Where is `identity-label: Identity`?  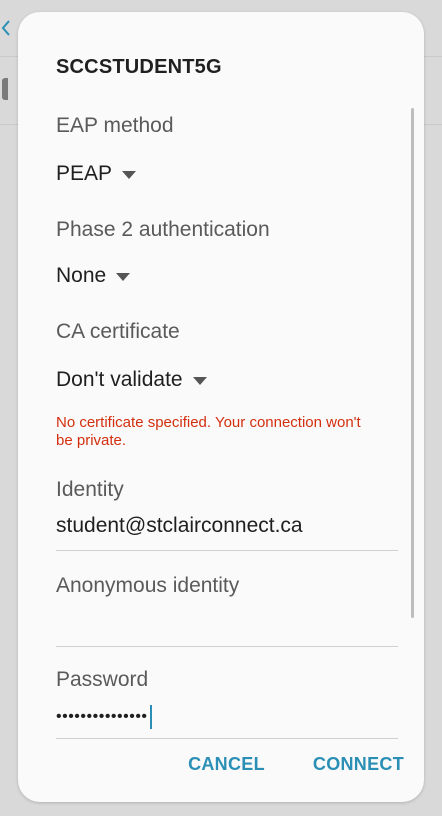
identity-label: Identity is located at coordinates (90, 489).